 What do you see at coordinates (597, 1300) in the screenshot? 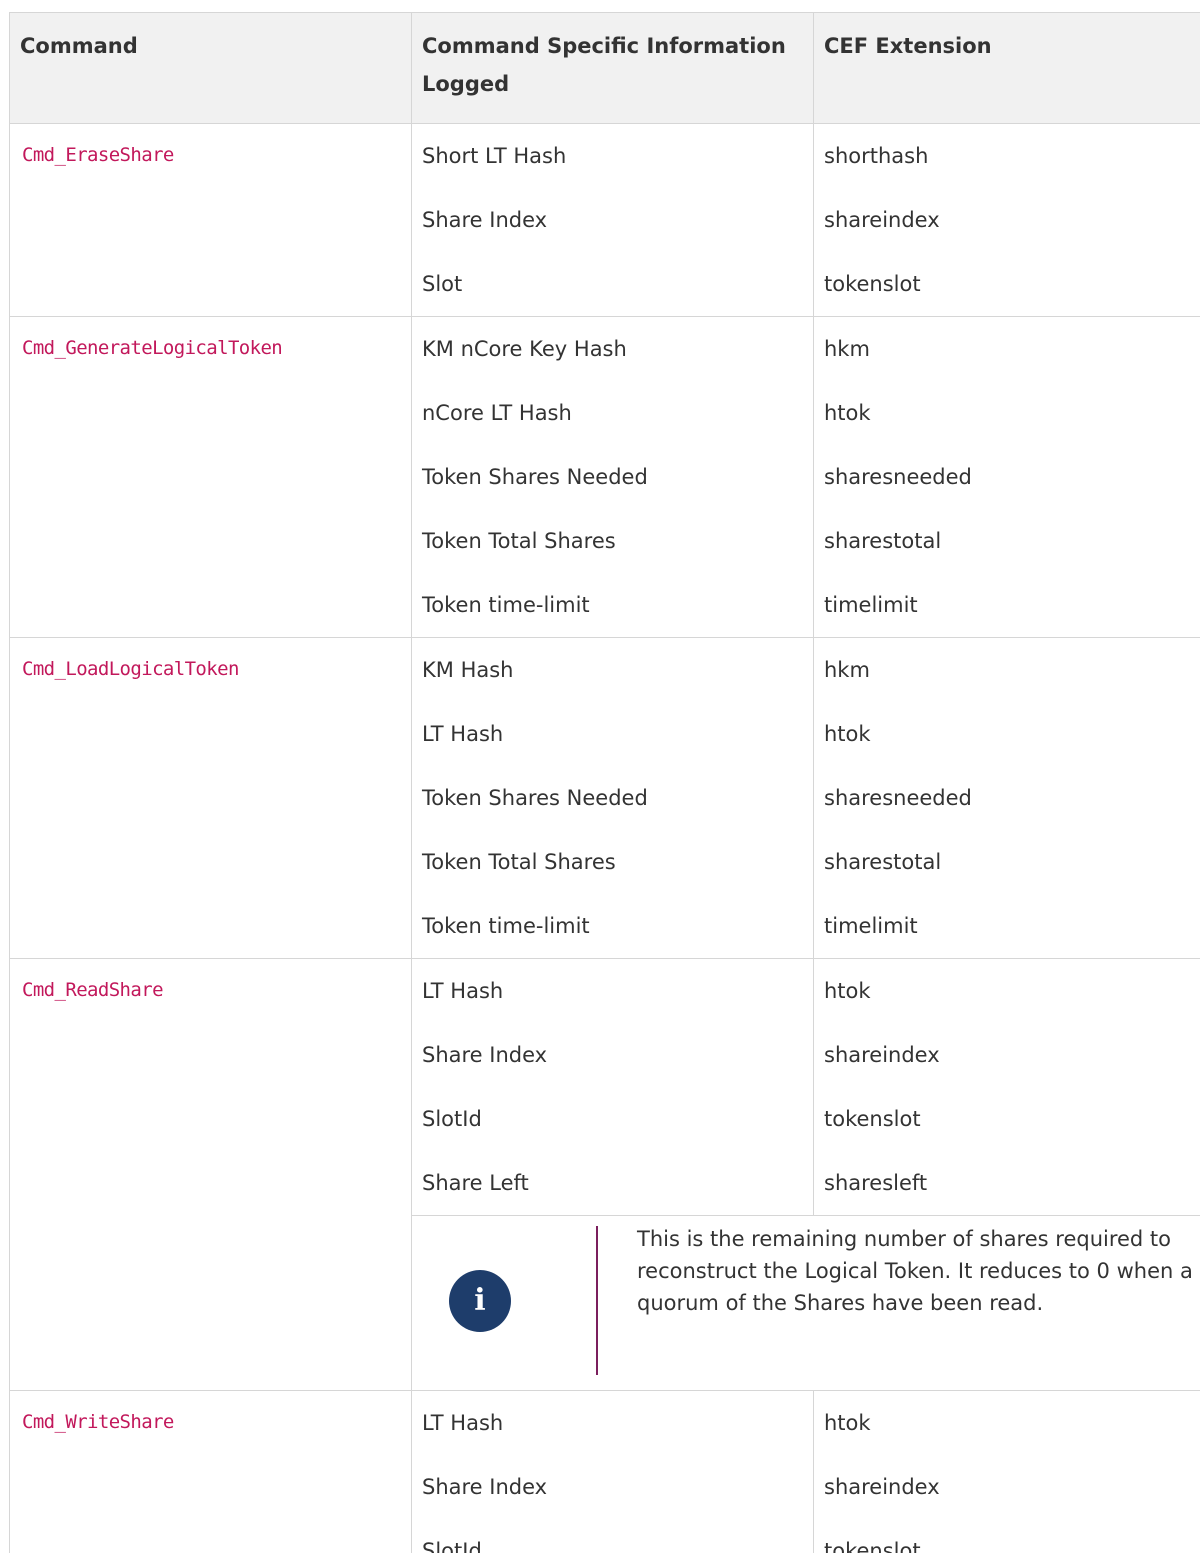
I see `note-divider` at bounding box center [597, 1300].